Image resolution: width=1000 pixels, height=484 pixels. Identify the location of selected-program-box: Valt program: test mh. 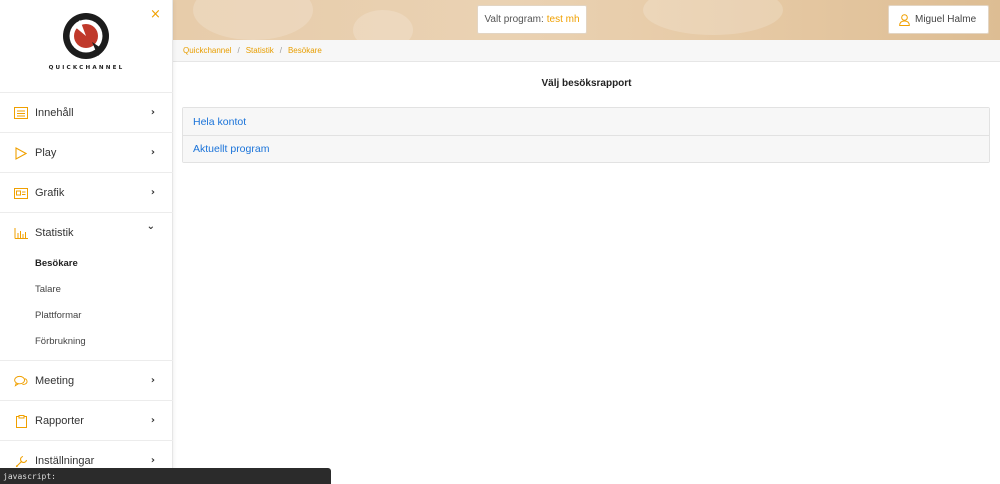
(532, 19).